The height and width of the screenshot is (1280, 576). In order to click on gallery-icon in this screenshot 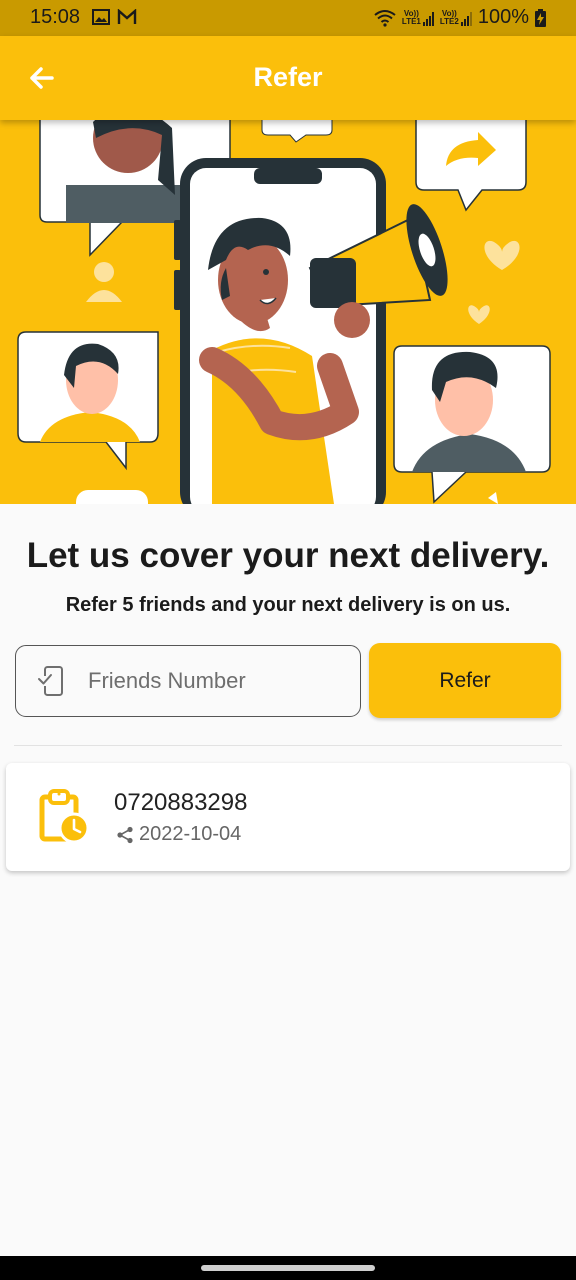, I will do `click(101, 17)`.